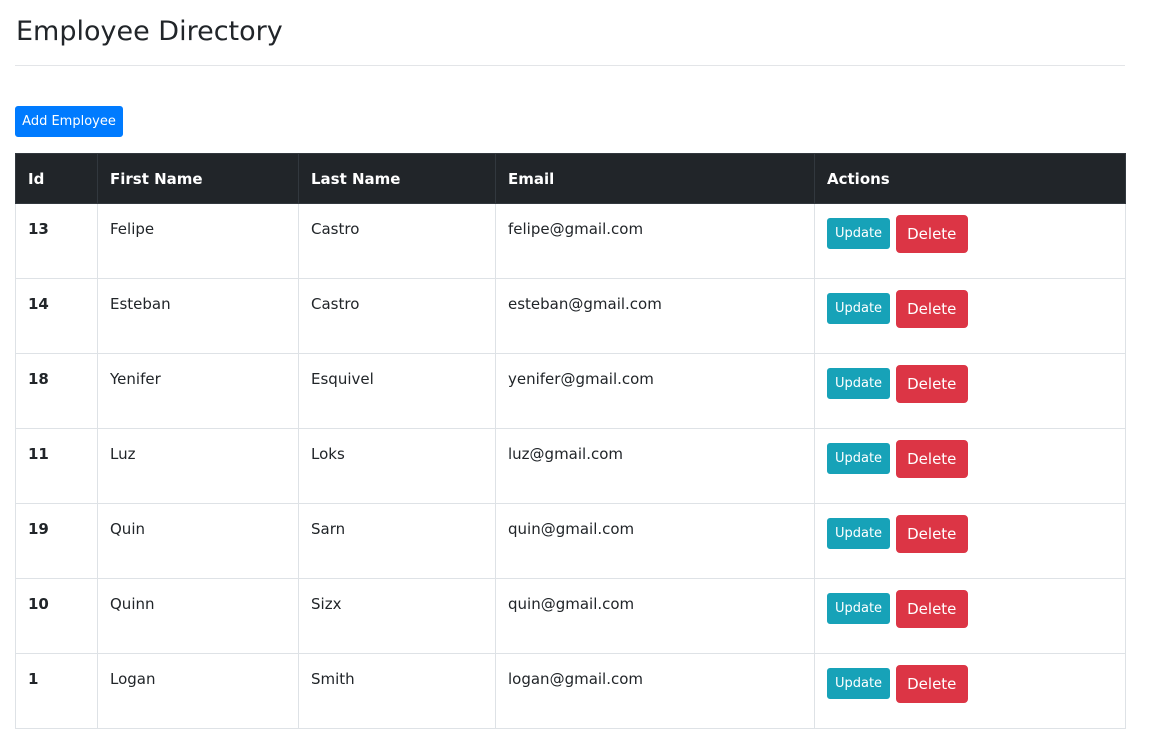 This screenshot has width=1153, height=729. I want to click on employee-email: felipe@gmail.com, so click(576, 229).